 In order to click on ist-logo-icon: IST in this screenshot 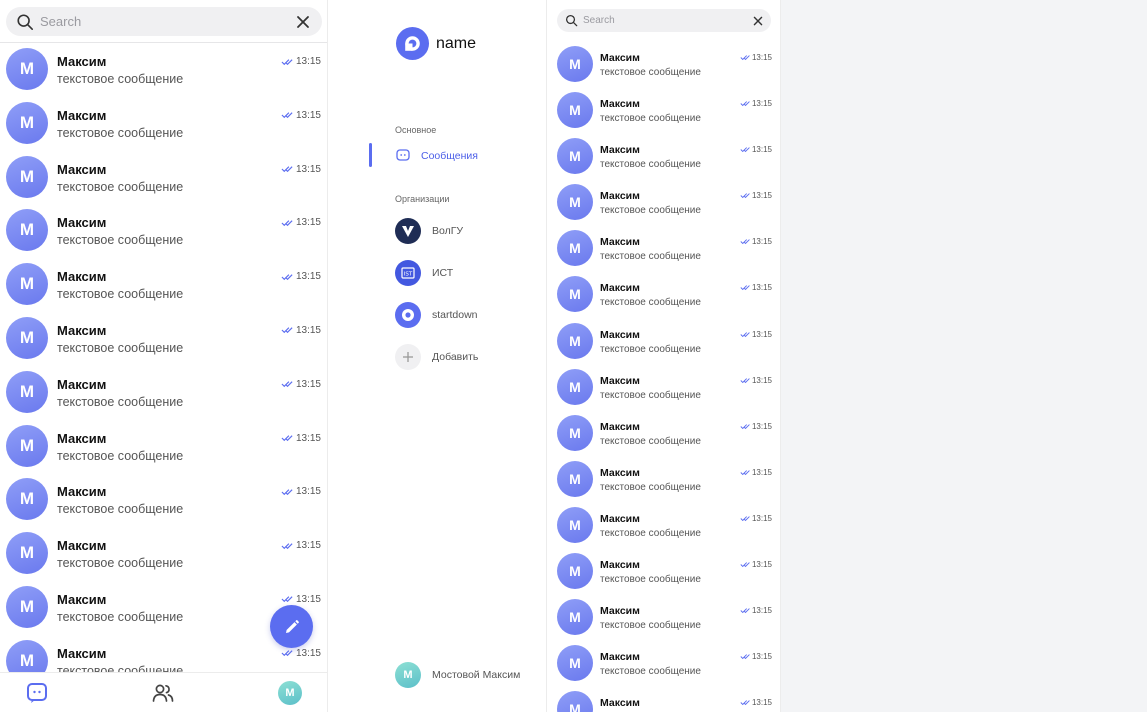, I will do `click(408, 273)`.